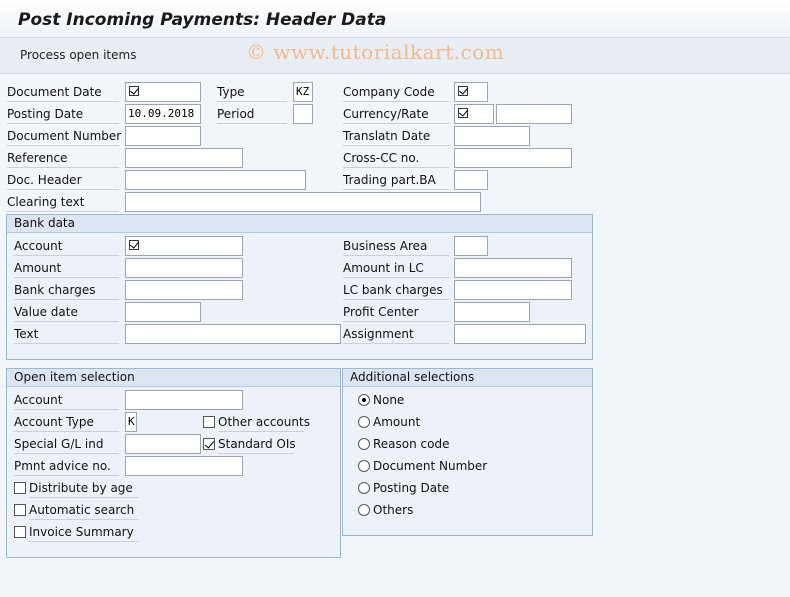  I want to click on pmnt-advice-field, so click(184, 466).